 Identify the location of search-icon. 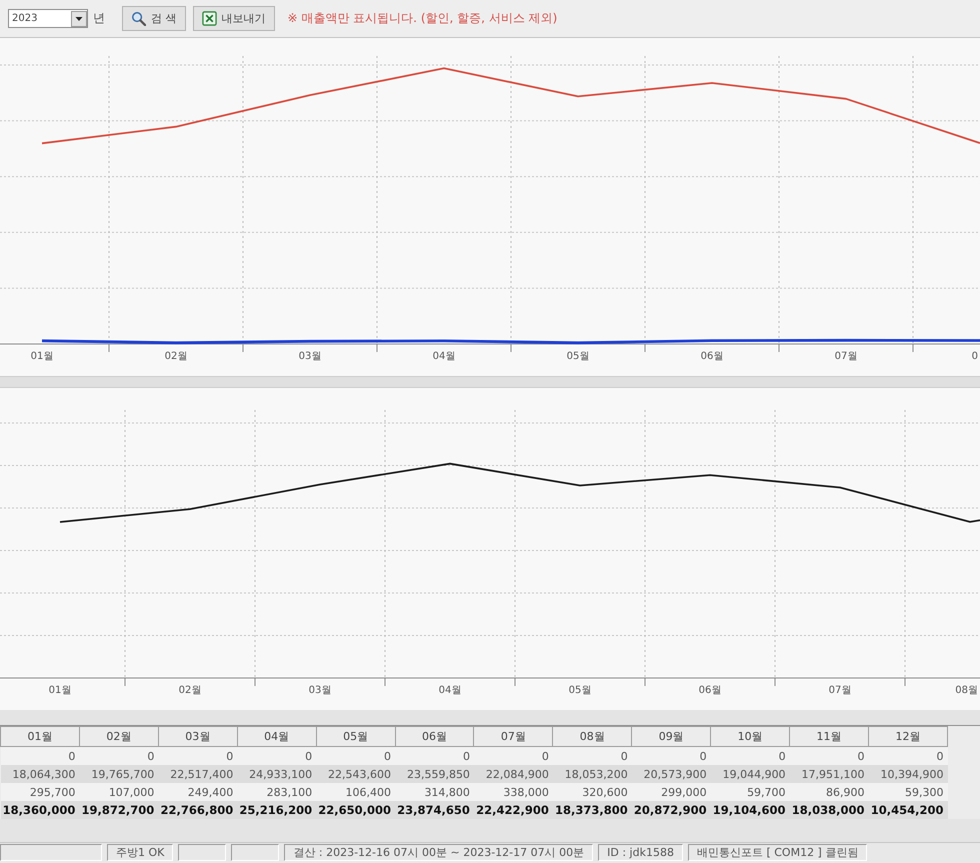
(138, 18).